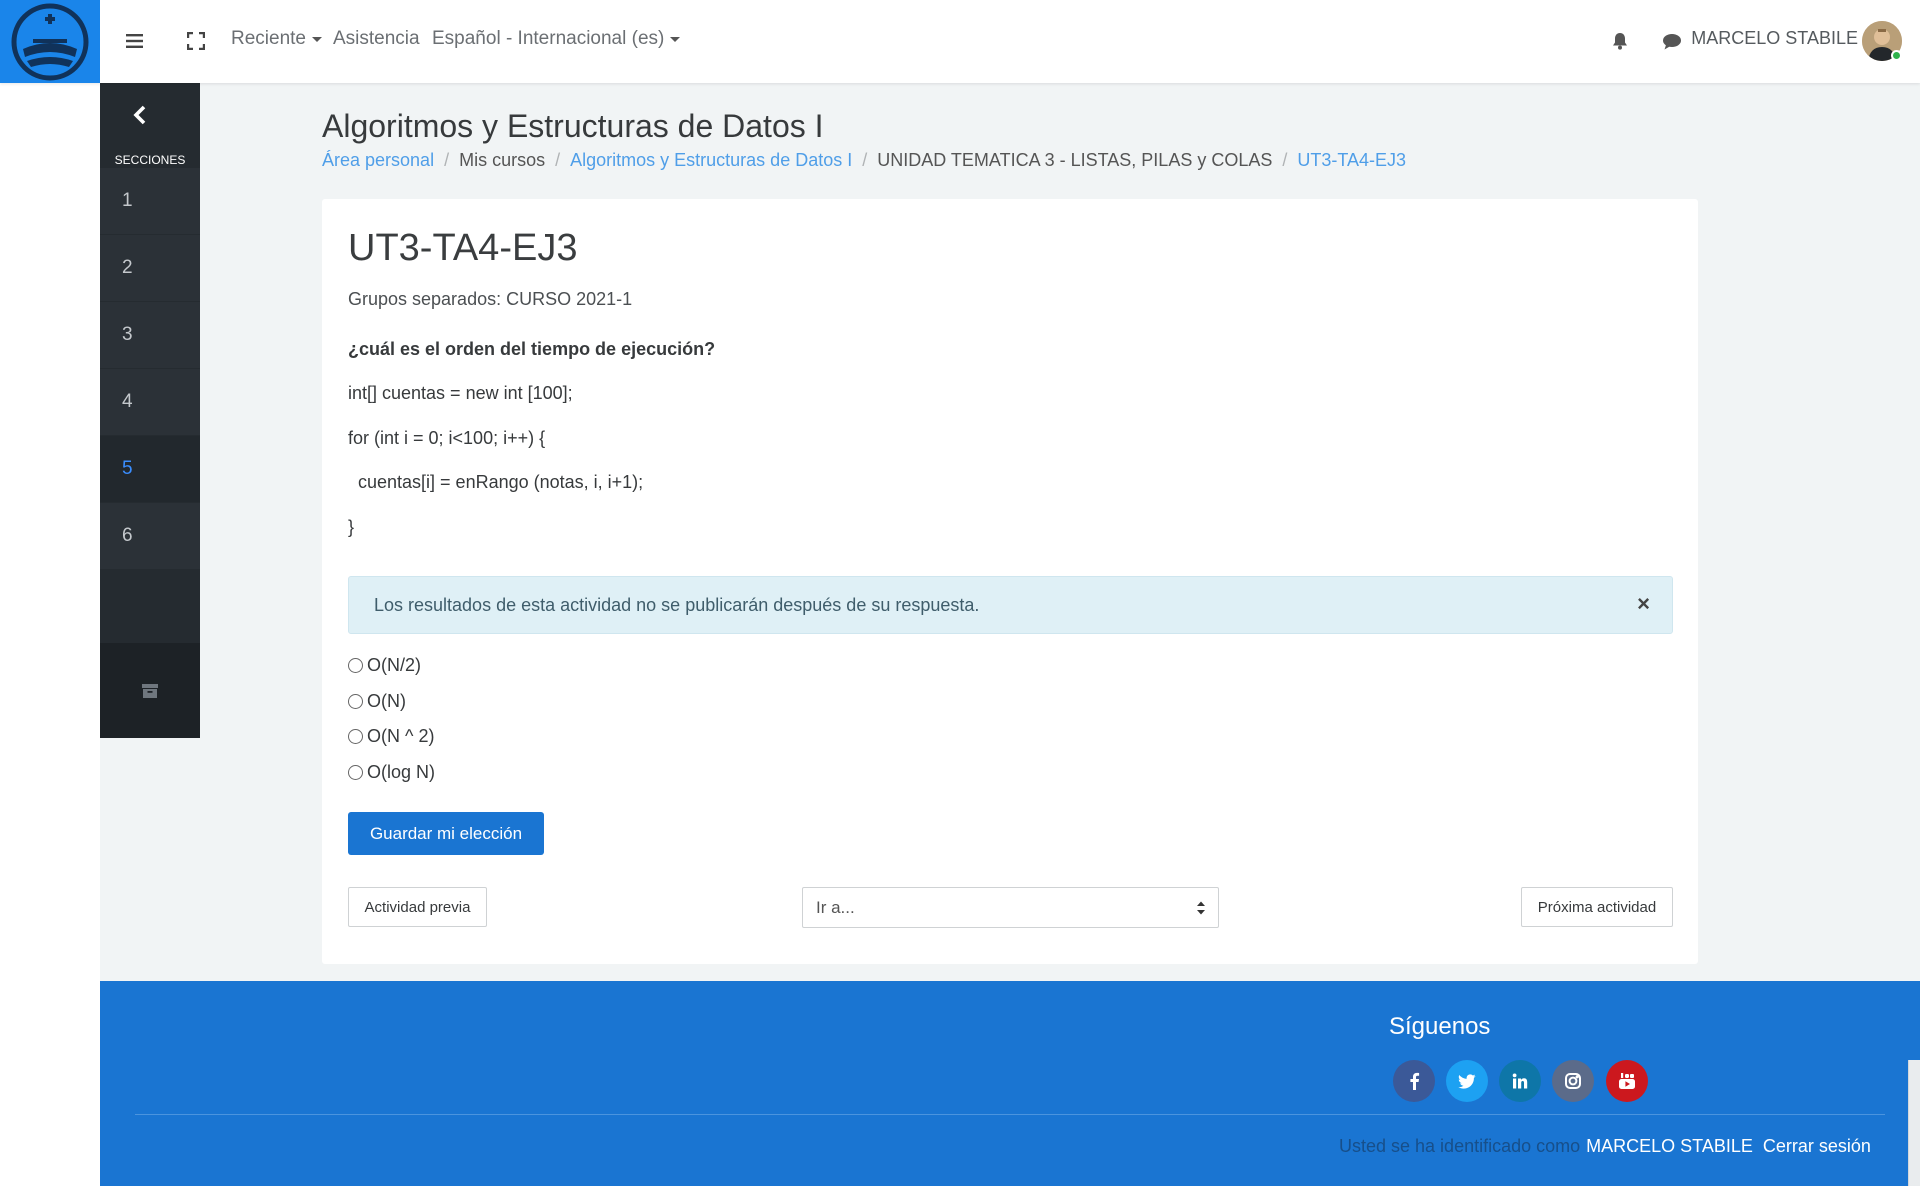  I want to click on breadcrumb-item-my-courses: Mis cursos, so click(502, 160).